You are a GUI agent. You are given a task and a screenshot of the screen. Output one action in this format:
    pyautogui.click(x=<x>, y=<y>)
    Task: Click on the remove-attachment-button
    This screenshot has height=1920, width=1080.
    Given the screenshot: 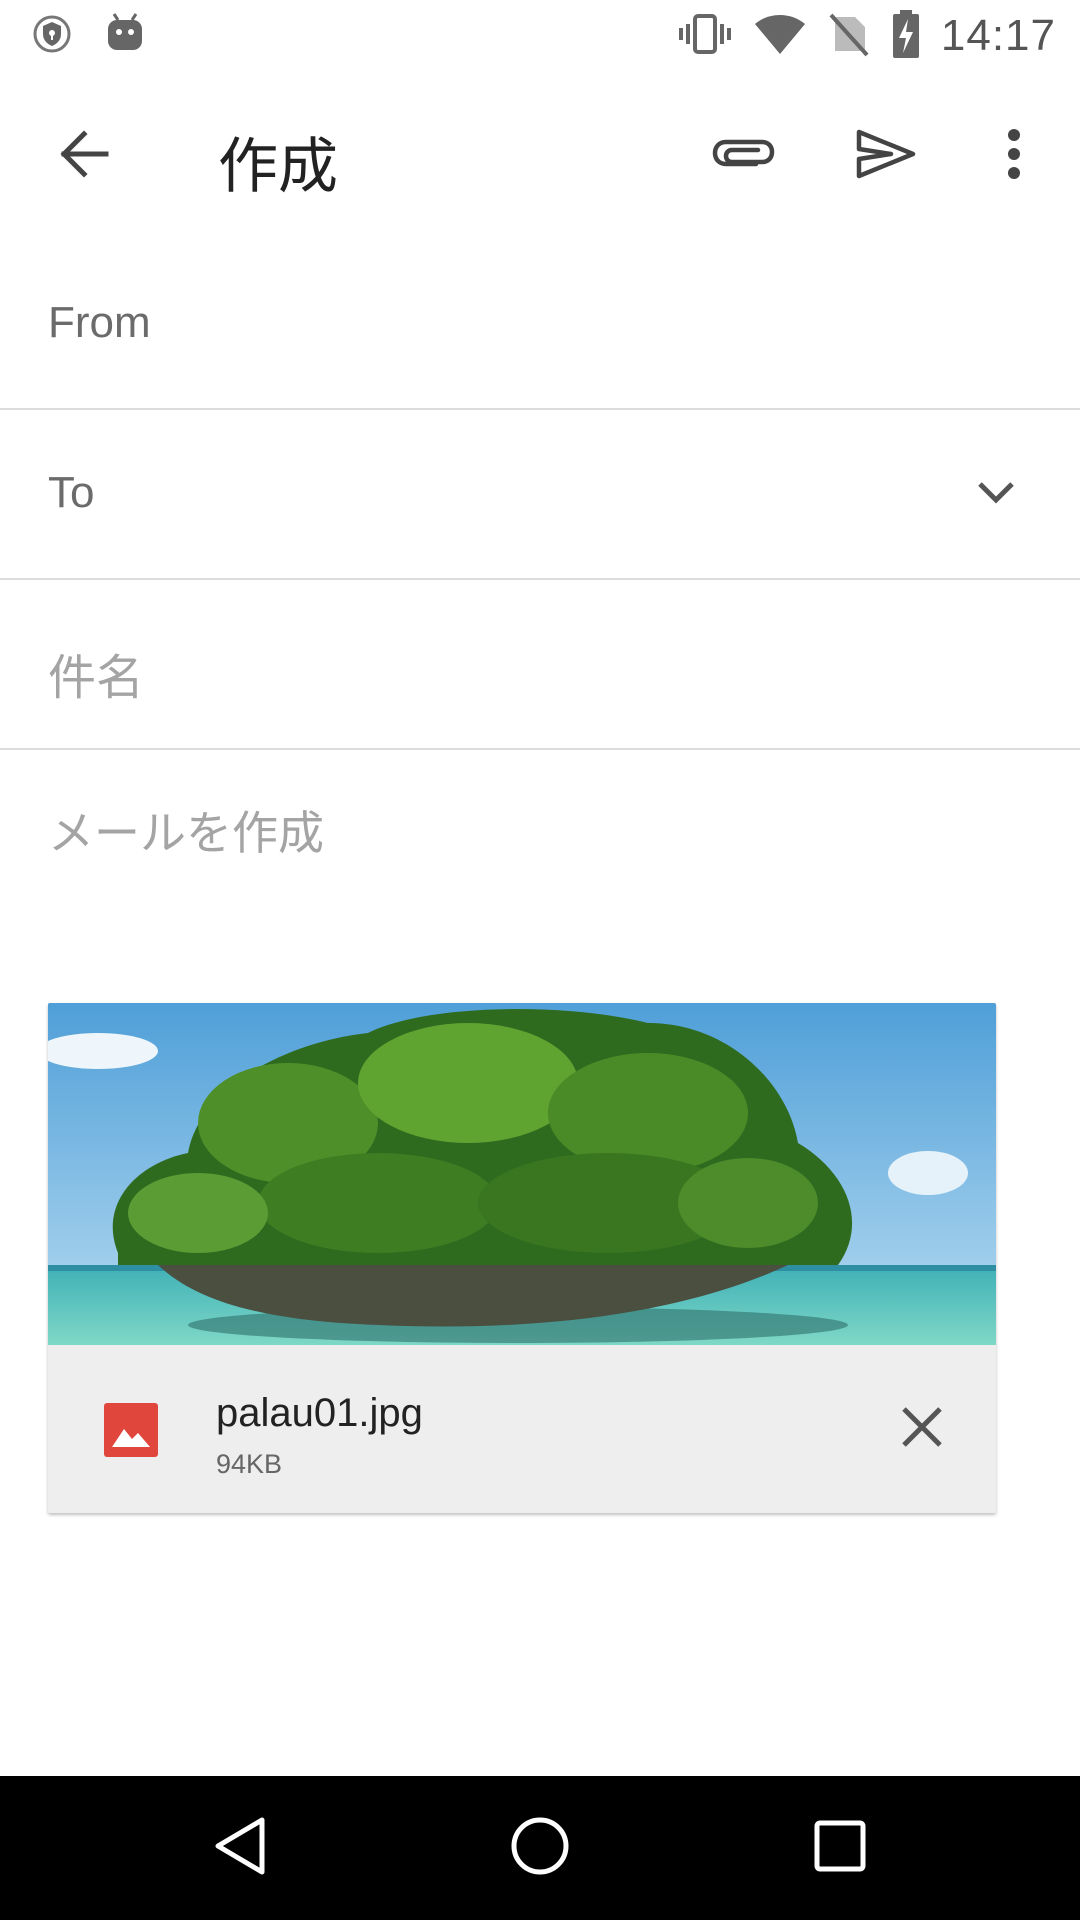 What is the action you would take?
    pyautogui.click(x=922, y=1429)
    